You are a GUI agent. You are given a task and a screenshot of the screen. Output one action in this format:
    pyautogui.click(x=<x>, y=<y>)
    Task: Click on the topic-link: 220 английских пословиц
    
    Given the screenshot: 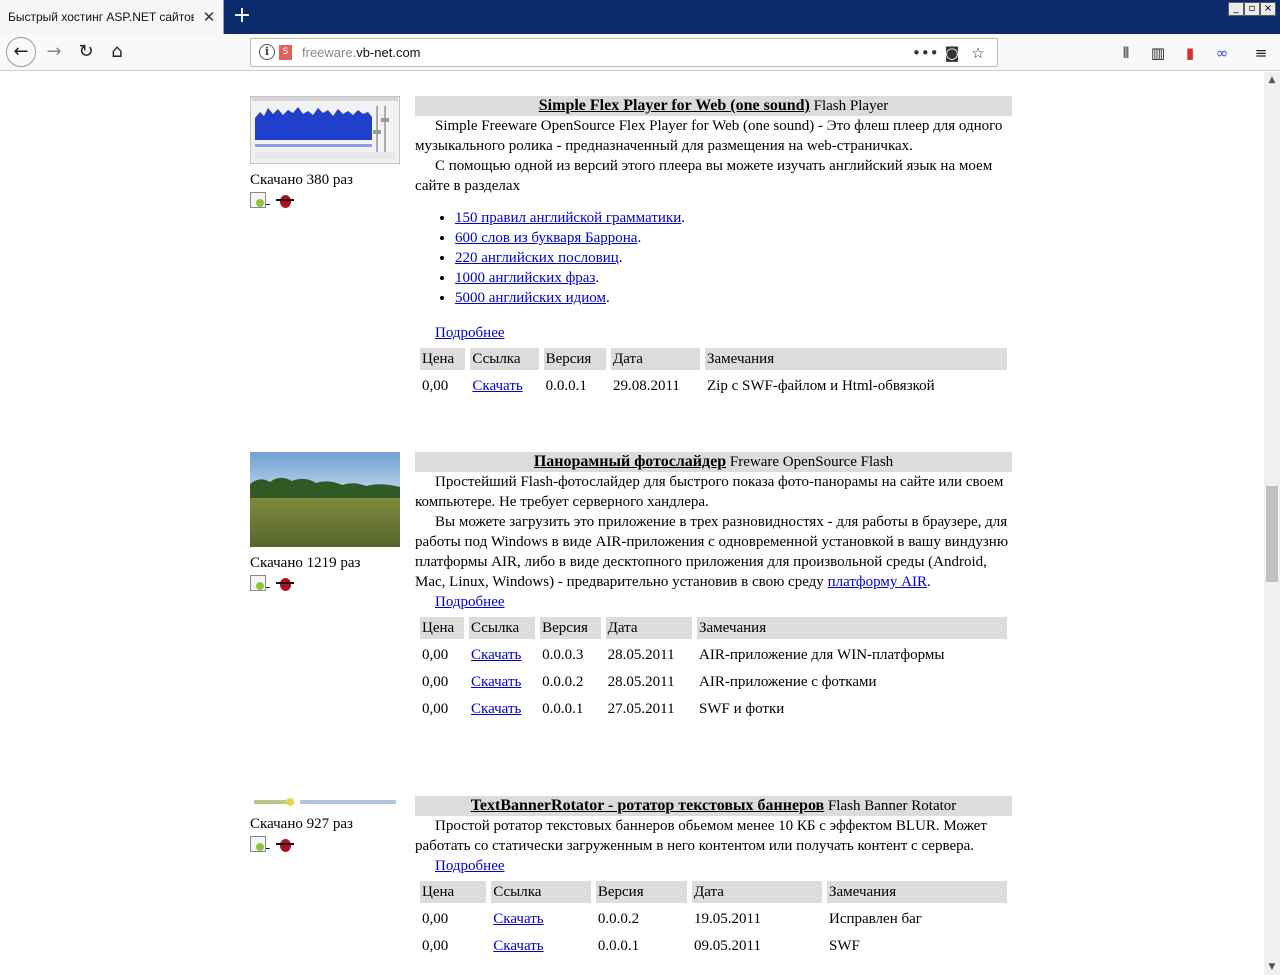 What is the action you would take?
    pyautogui.click(x=537, y=258)
    